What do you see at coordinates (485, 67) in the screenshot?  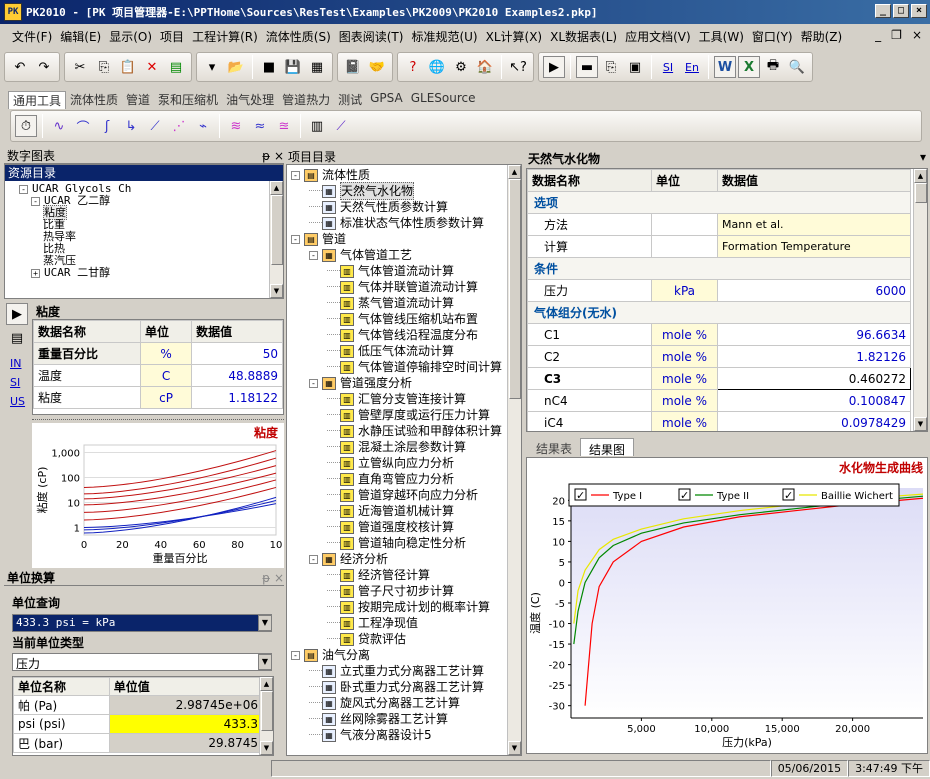 I see `home-icon: 🏠` at bounding box center [485, 67].